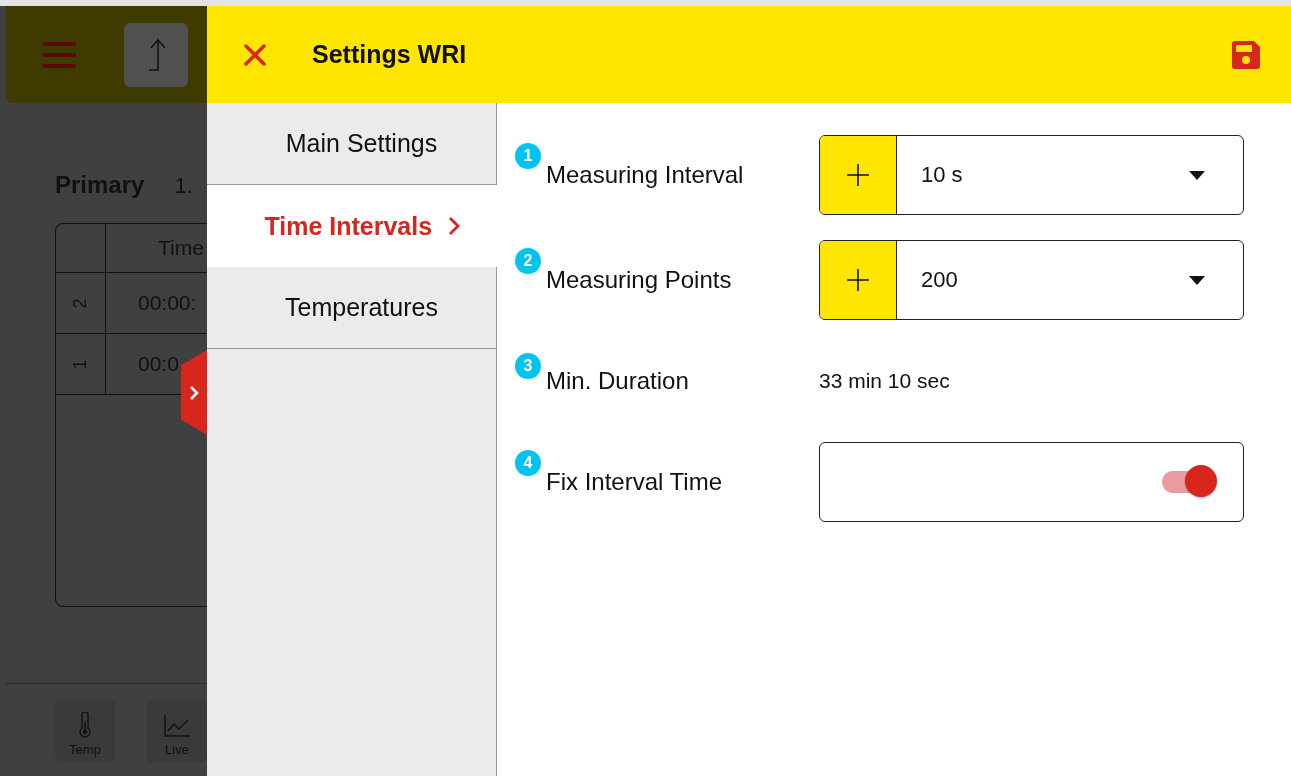 The width and height of the screenshot is (1291, 776). I want to click on select-field: 10 s, so click(1031, 175).